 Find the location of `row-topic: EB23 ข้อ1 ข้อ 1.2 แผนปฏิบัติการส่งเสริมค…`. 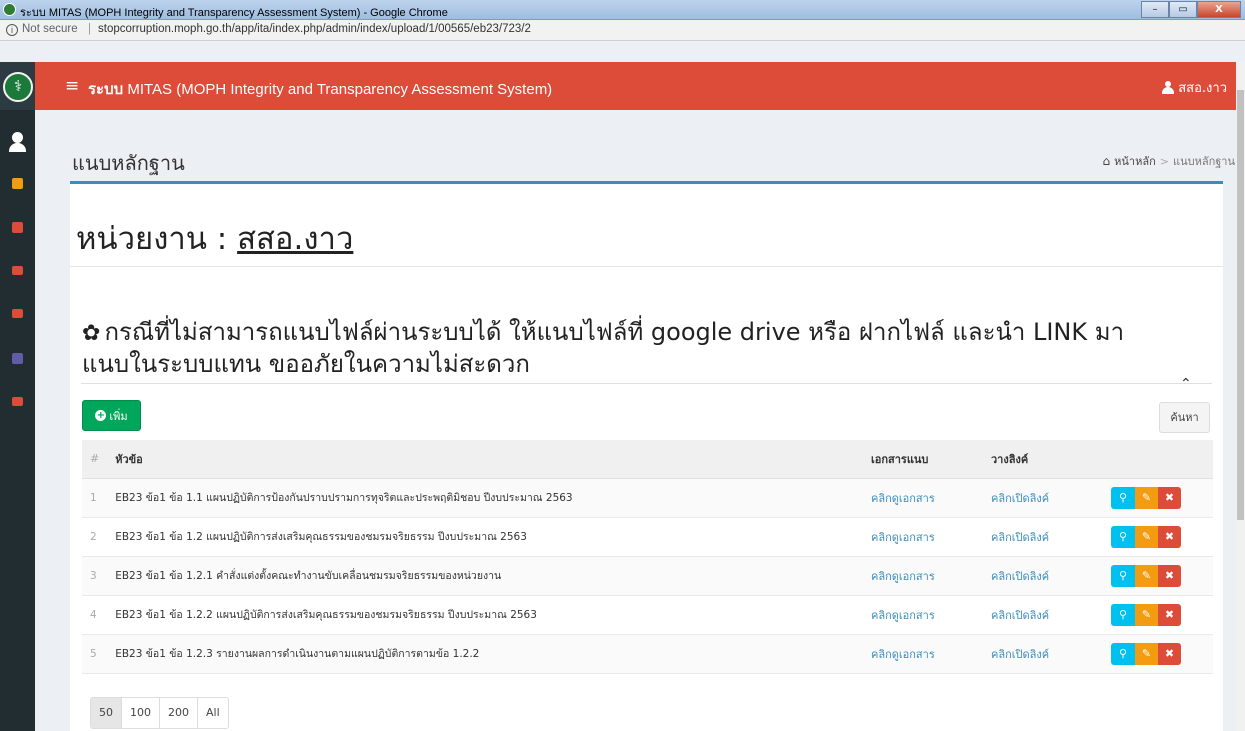

row-topic: EB23 ข้อ1 ข้อ 1.2 แผนปฏิบัติการส่งเสริมค… is located at coordinates (485, 537).